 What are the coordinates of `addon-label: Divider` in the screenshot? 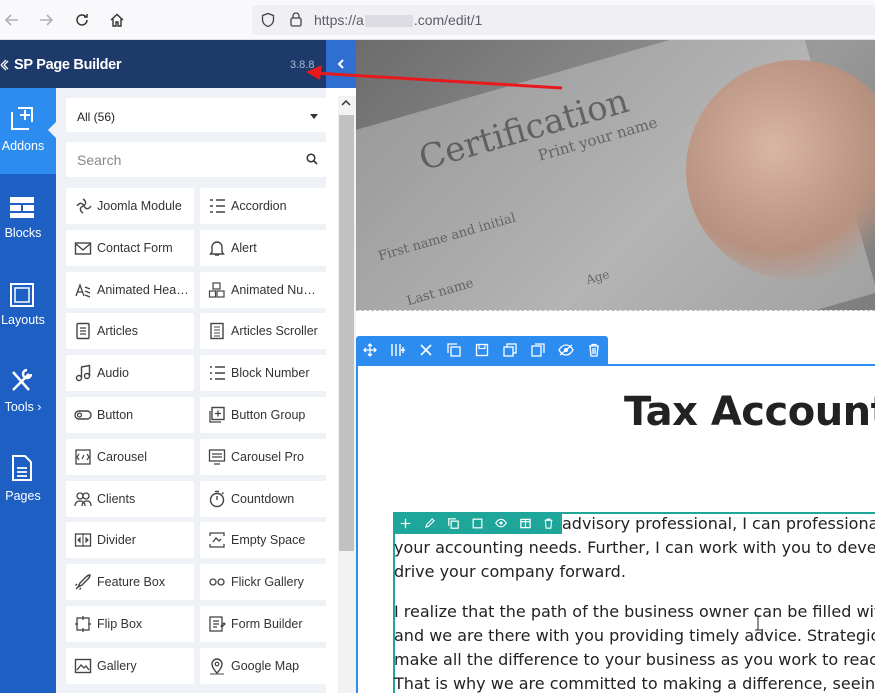 It's located at (116, 540).